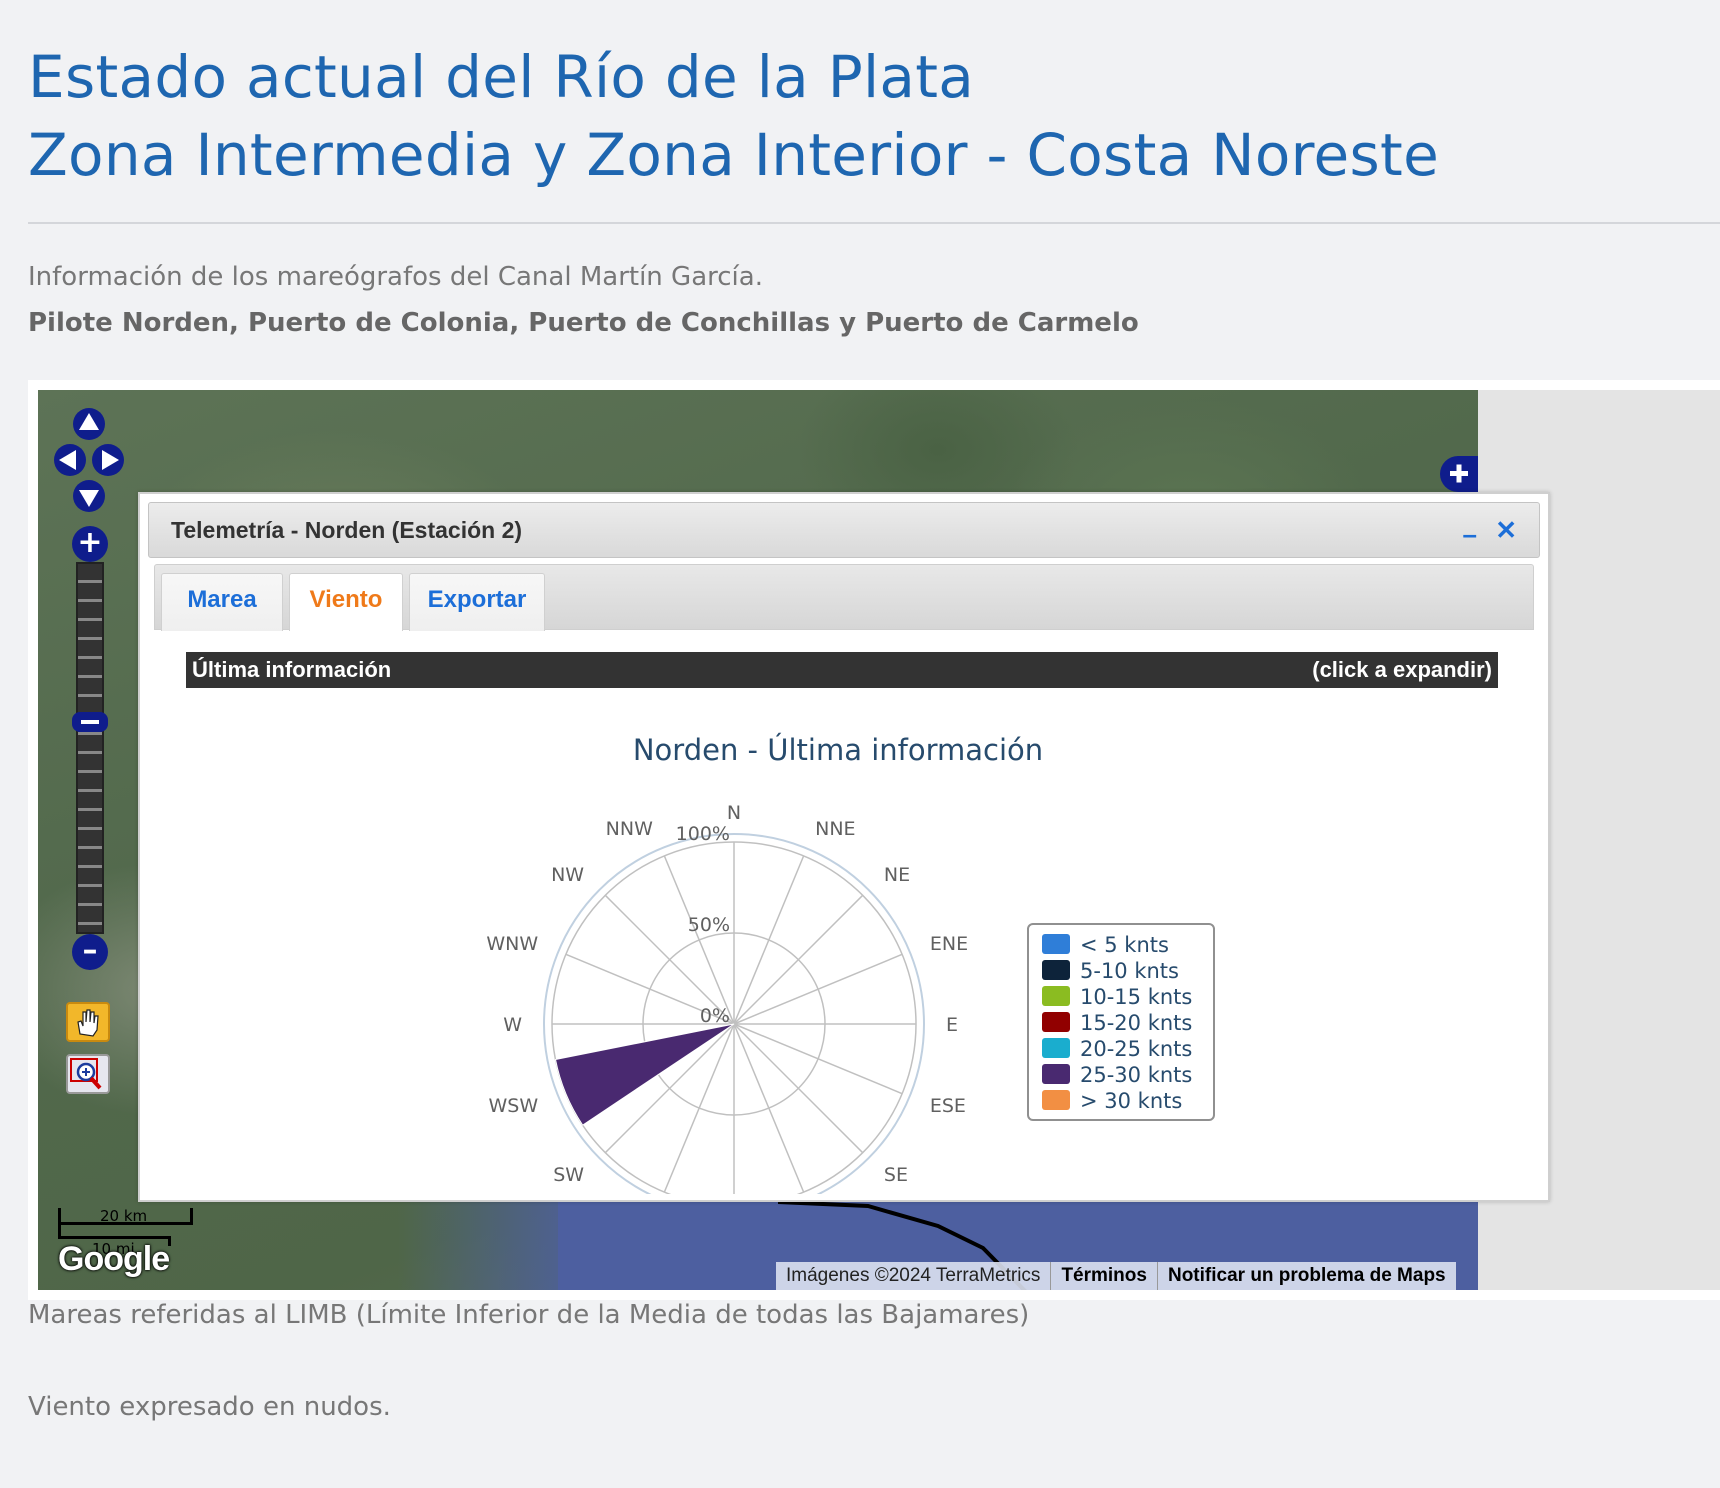 Image resolution: width=1720 pixels, height=1488 pixels. What do you see at coordinates (703, 834) in the screenshot?
I see `radial-tick-label: 100%` at bounding box center [703, 834].